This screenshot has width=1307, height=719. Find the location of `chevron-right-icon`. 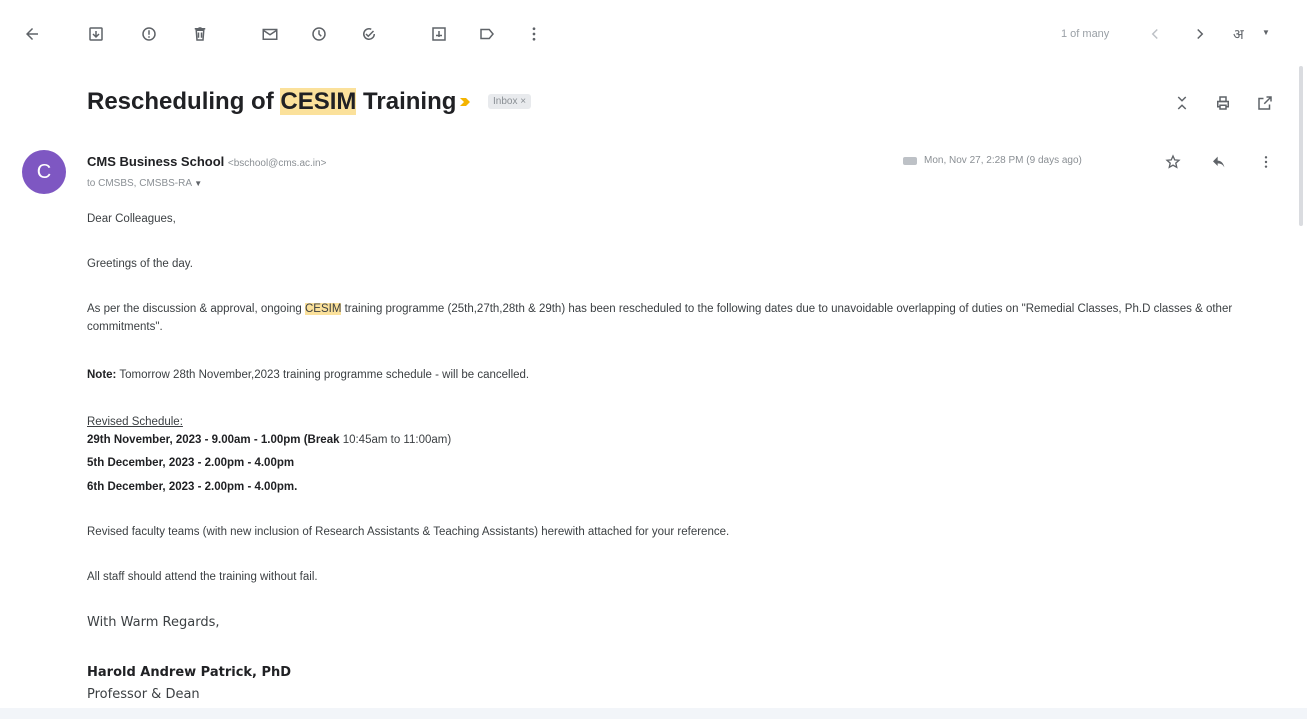

chevron-right-icon is located at coordinates (1200, 34).